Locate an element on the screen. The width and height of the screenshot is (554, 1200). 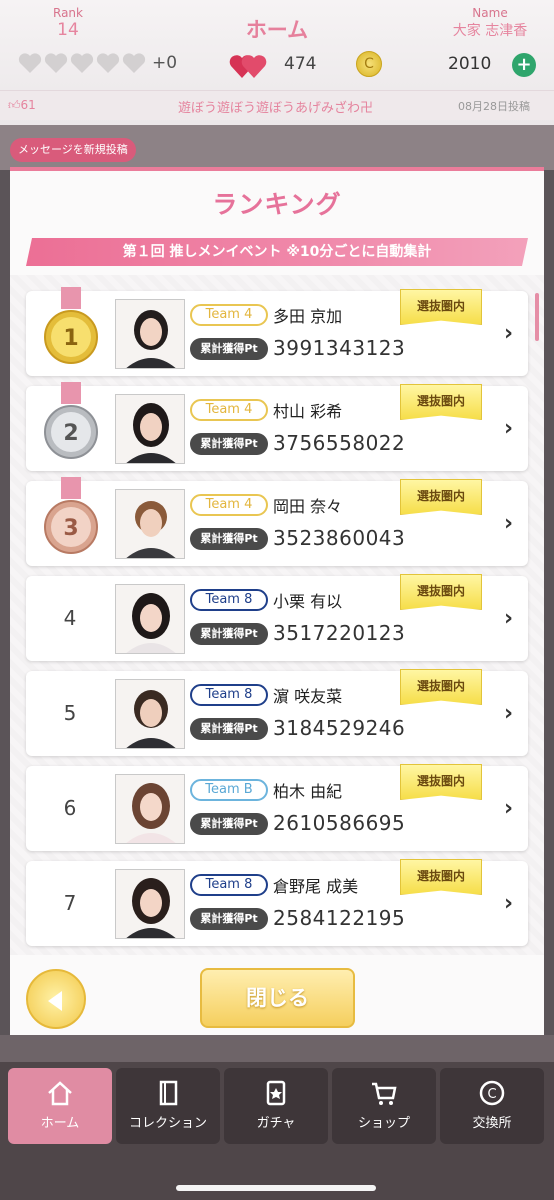
rank-number: 7 is located at coordinates (70, 903).